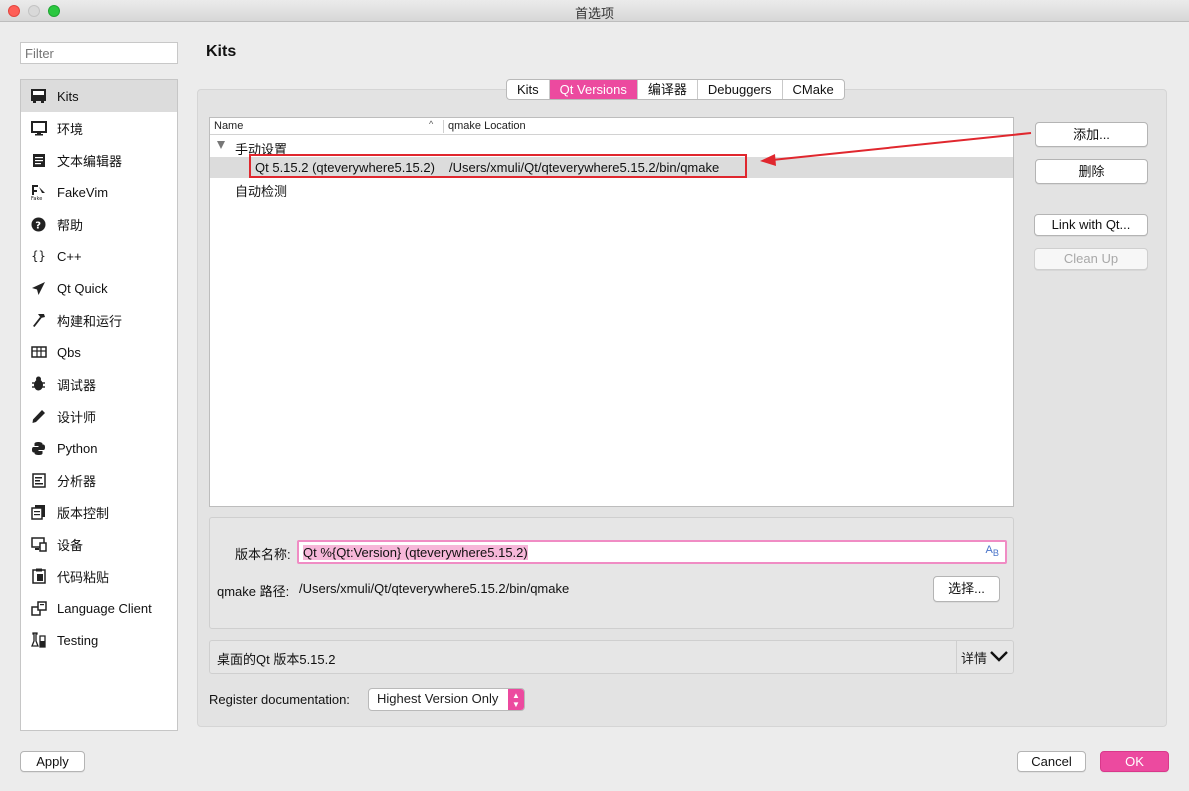 The height and width of the screenshot is (791, 1189). Describe the element at coordinates (813, 89) in the screenshot. I see `tab-cmake: CMake` at that location.